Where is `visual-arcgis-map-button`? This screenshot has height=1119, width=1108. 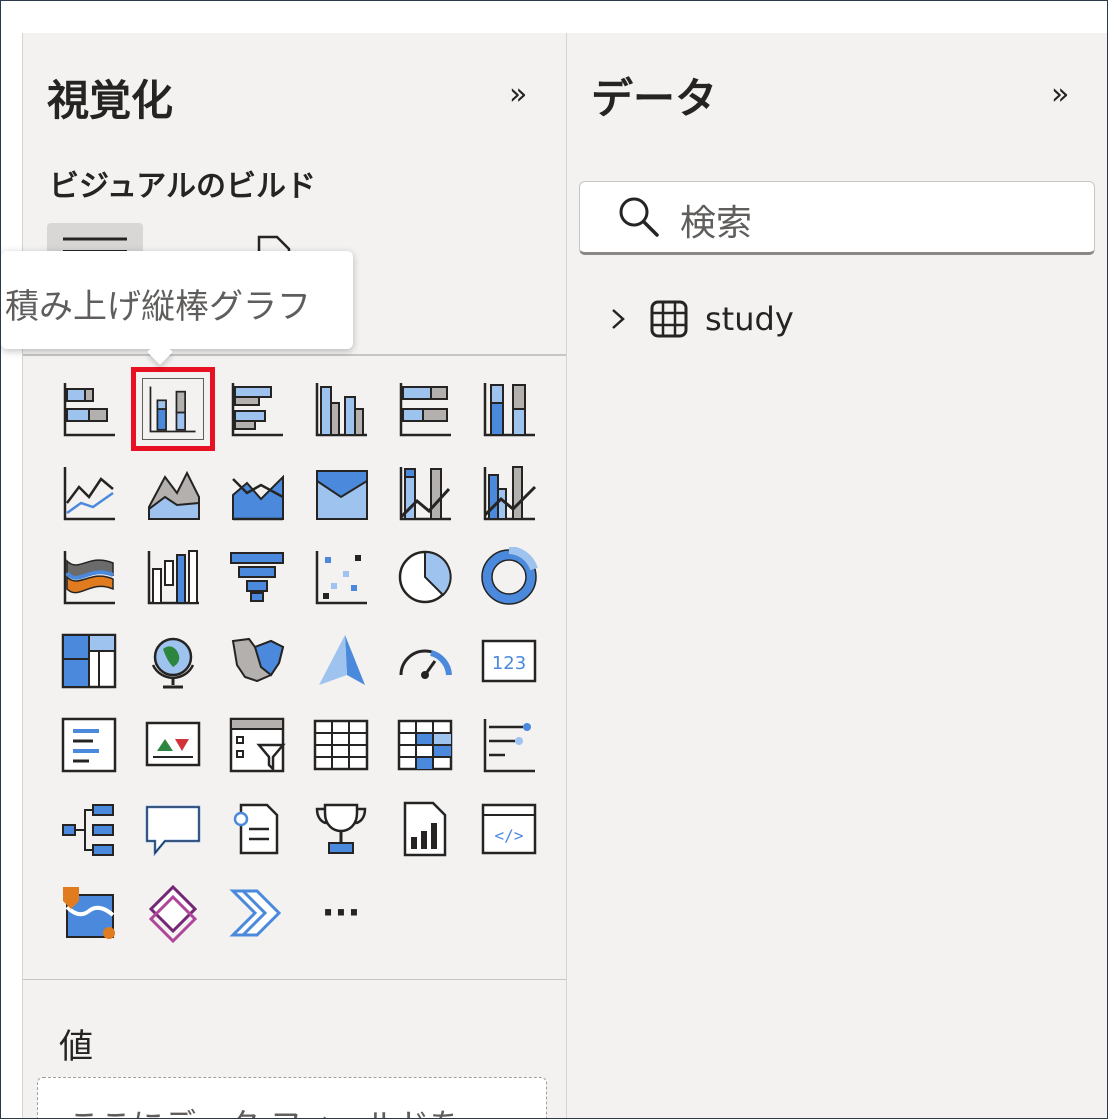
visual-arcgis-map-button is located at coordinates (89, 913).